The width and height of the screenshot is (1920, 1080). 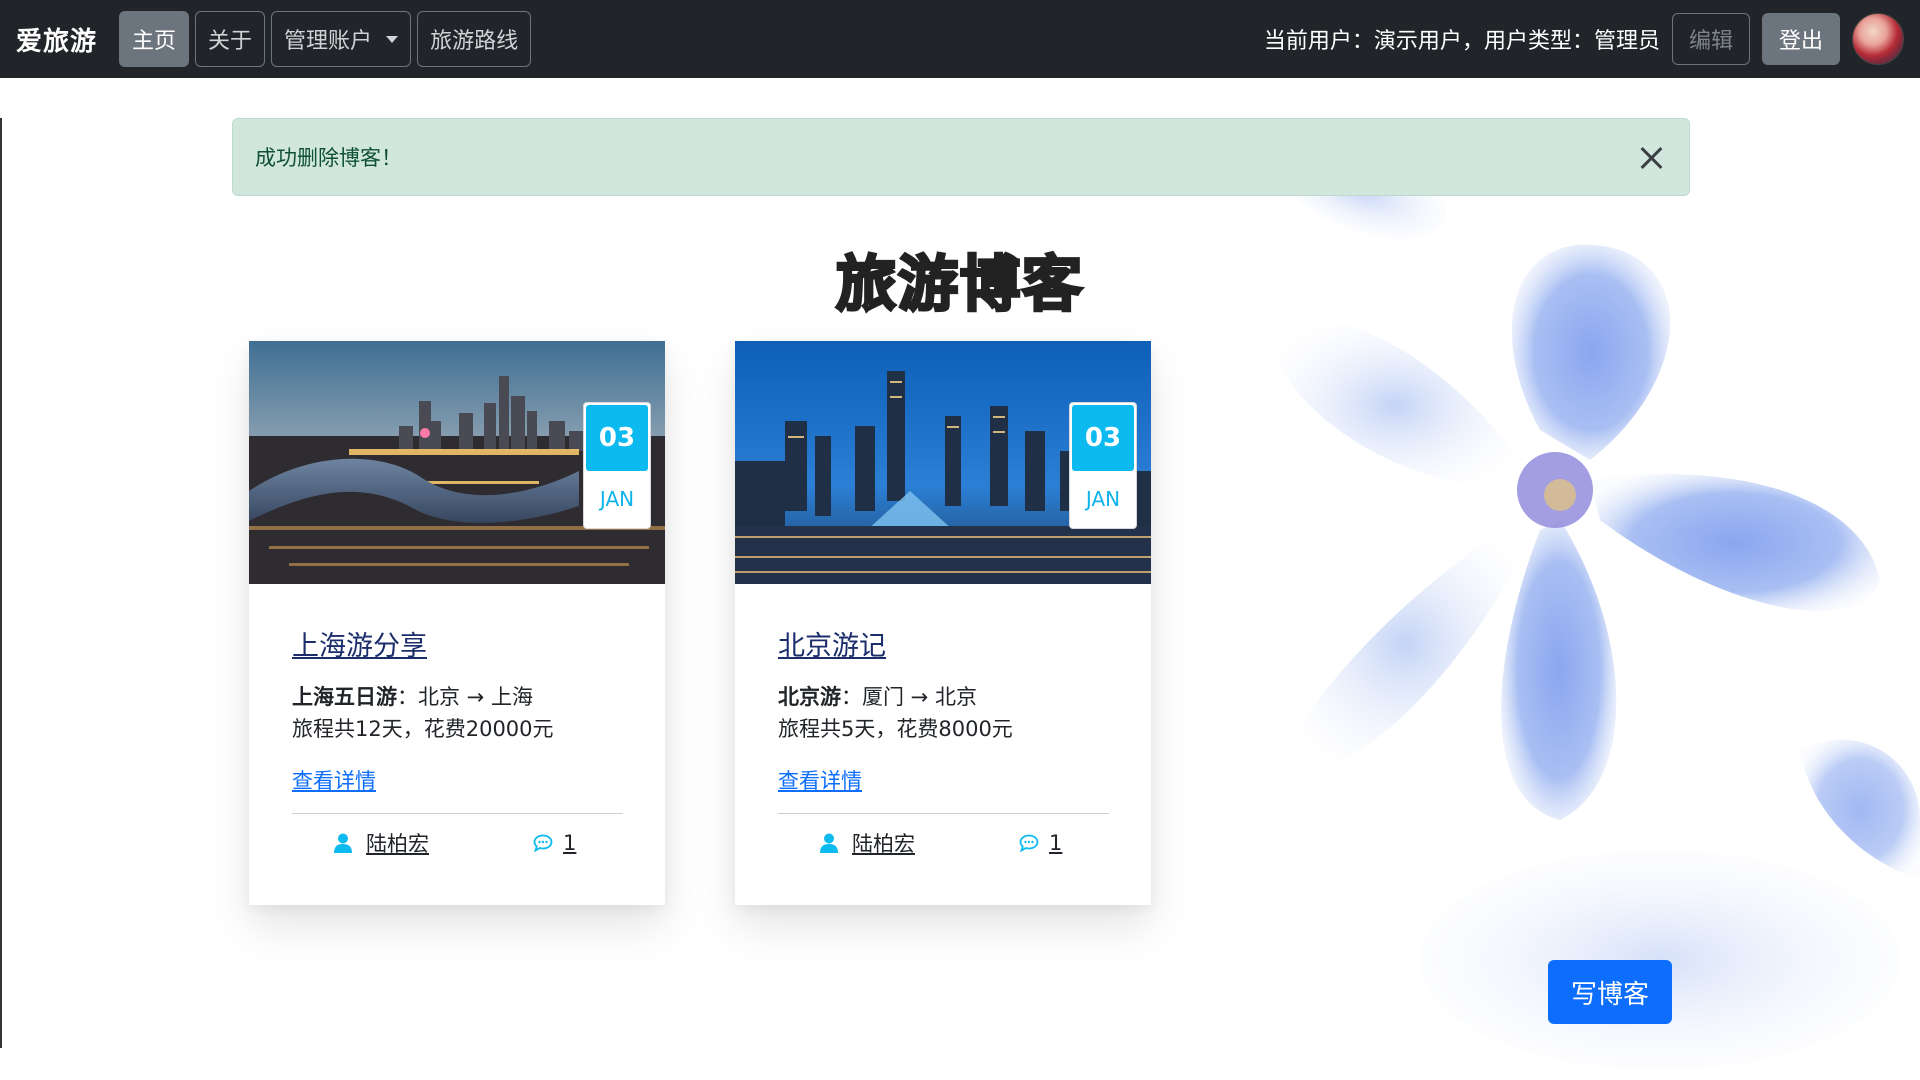 I want to click on card-title-link: 北京游记, so click(x=832, y=643).